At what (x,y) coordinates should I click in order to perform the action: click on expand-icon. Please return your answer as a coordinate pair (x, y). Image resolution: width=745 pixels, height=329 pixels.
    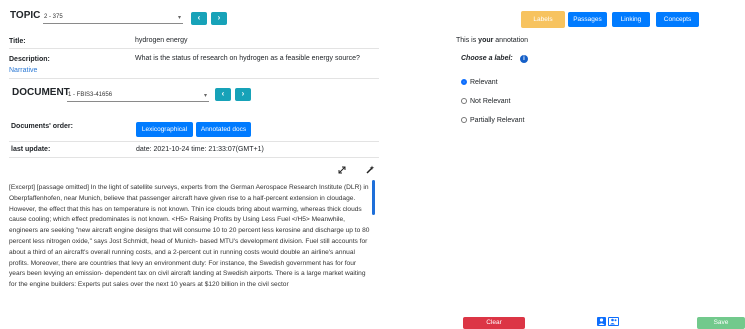
    Looking at the image, I should click on (342, 170).